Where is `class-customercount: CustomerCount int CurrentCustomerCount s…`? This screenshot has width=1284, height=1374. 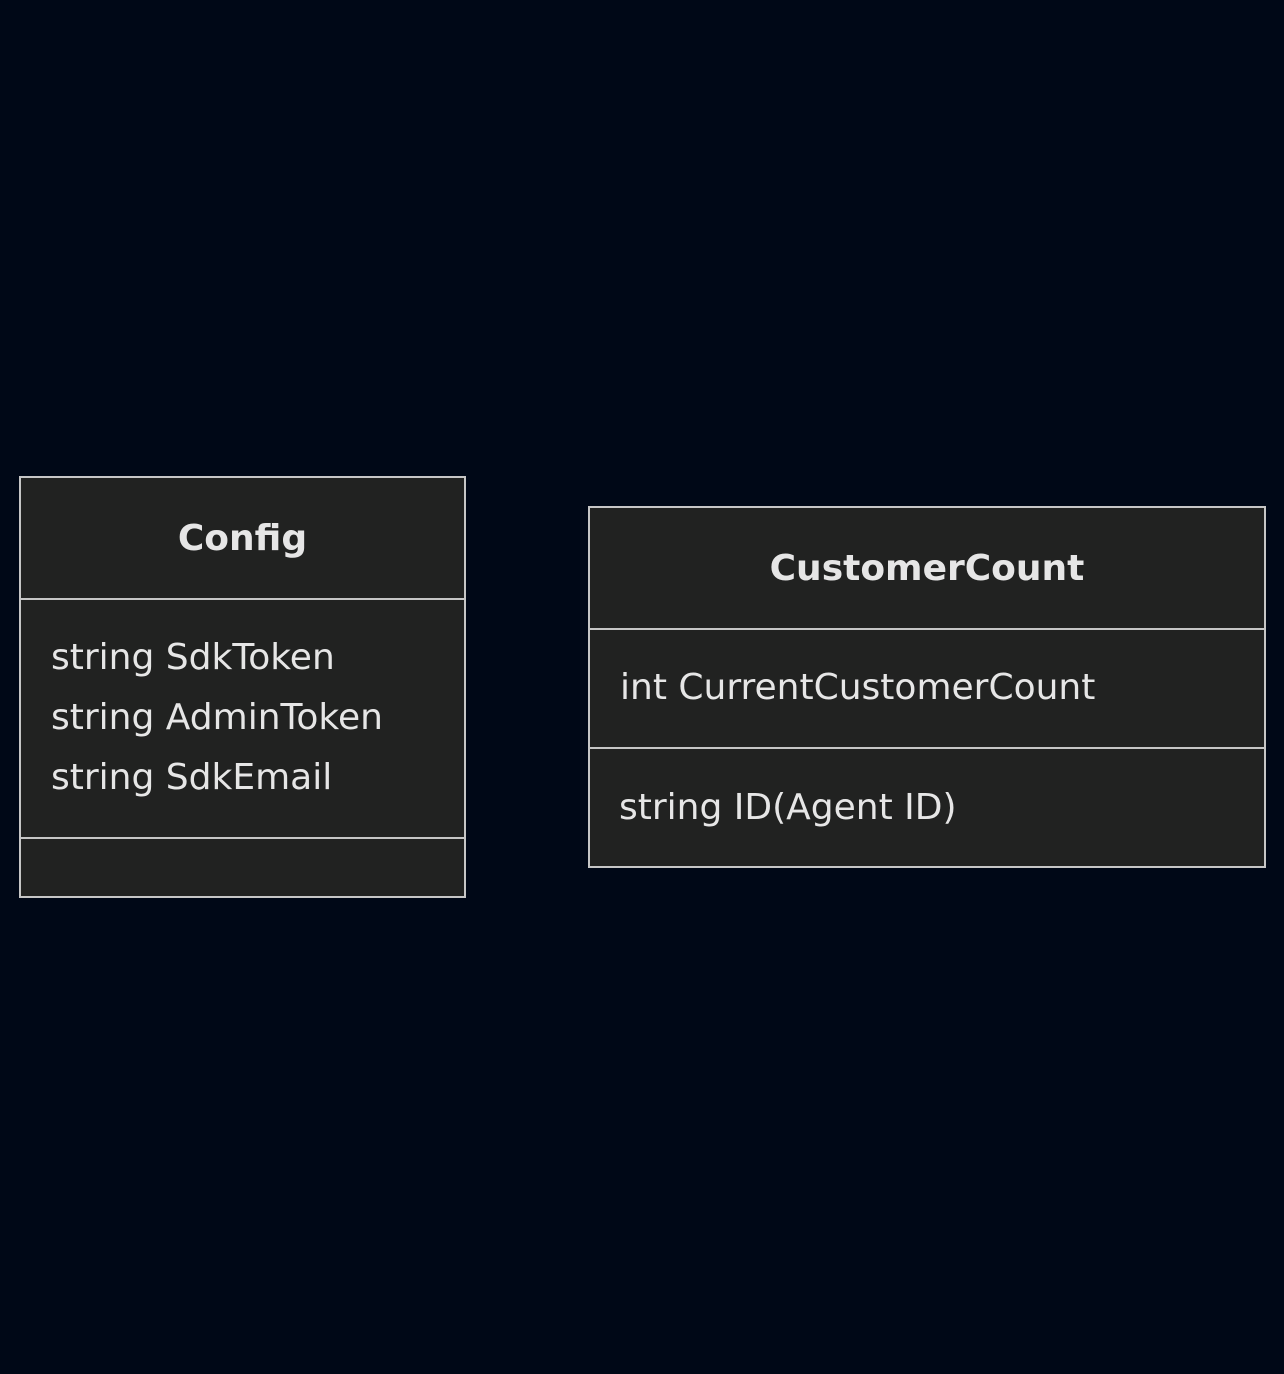 class-customercount: CustomerCount int CurrentCustomerCount s… is located at coordinates (927, 687).